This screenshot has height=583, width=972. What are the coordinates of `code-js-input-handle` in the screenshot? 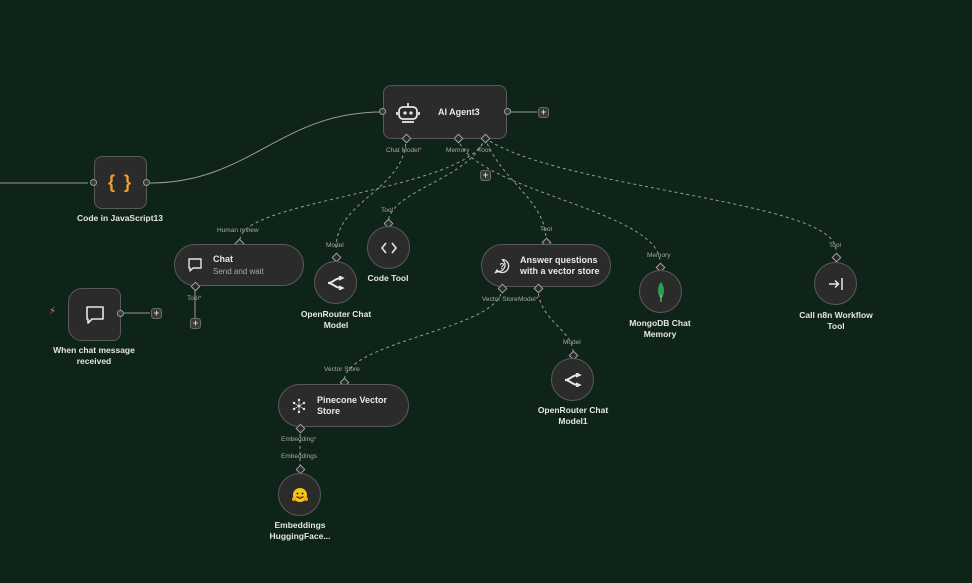 It's located at (93, 182).